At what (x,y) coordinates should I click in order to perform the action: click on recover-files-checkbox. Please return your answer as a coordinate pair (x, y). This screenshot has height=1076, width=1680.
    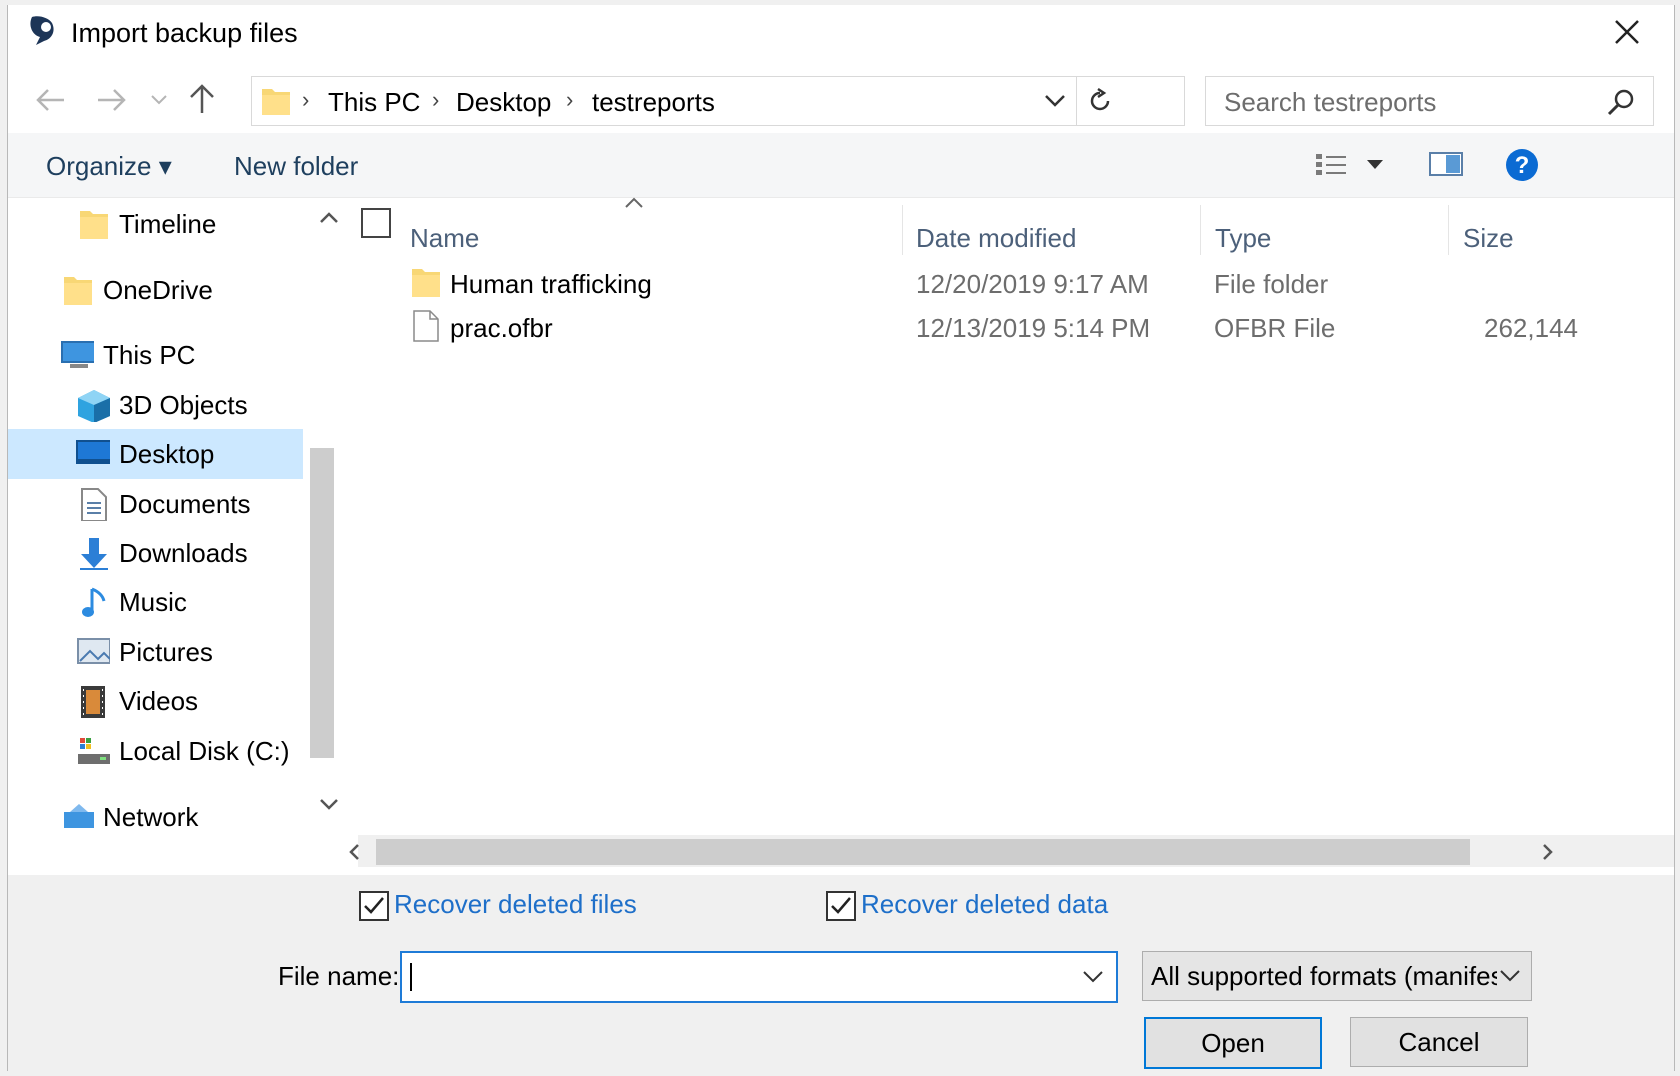
    Looking at the image, I should click on (374, 906).